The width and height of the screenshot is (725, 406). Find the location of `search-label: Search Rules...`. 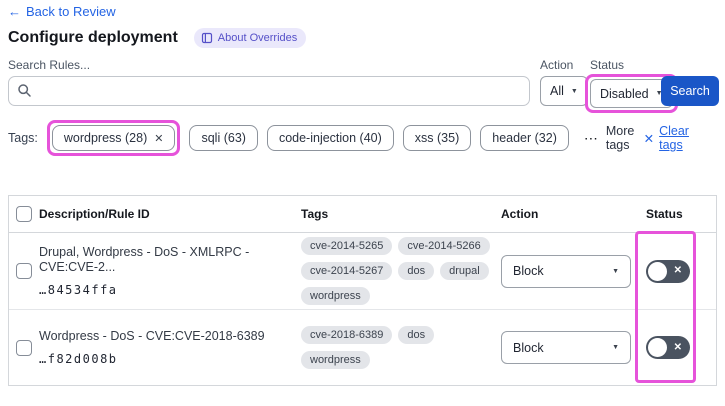

search-label: Search Rules... is located at coordinates (49, 65).